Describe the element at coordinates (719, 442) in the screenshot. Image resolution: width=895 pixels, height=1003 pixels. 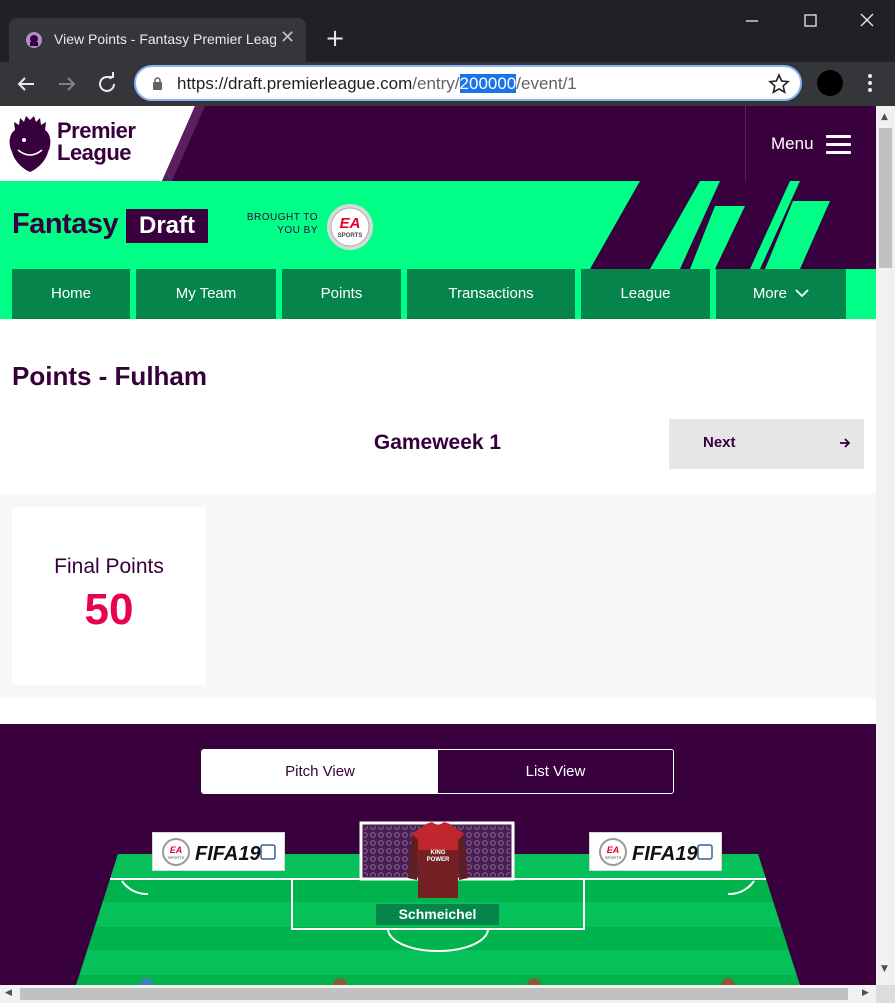
I see `next-label: Next` at that location.